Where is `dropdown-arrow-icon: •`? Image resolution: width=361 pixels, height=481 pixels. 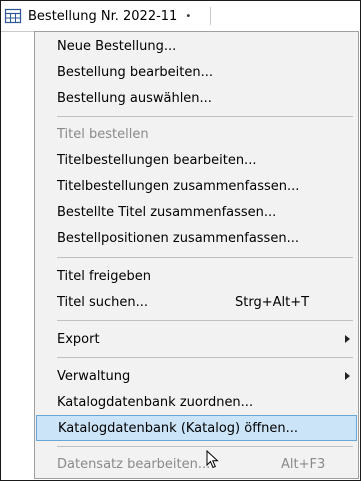
dropdown-arrow-icon: • is located at coordinates (188, 16).